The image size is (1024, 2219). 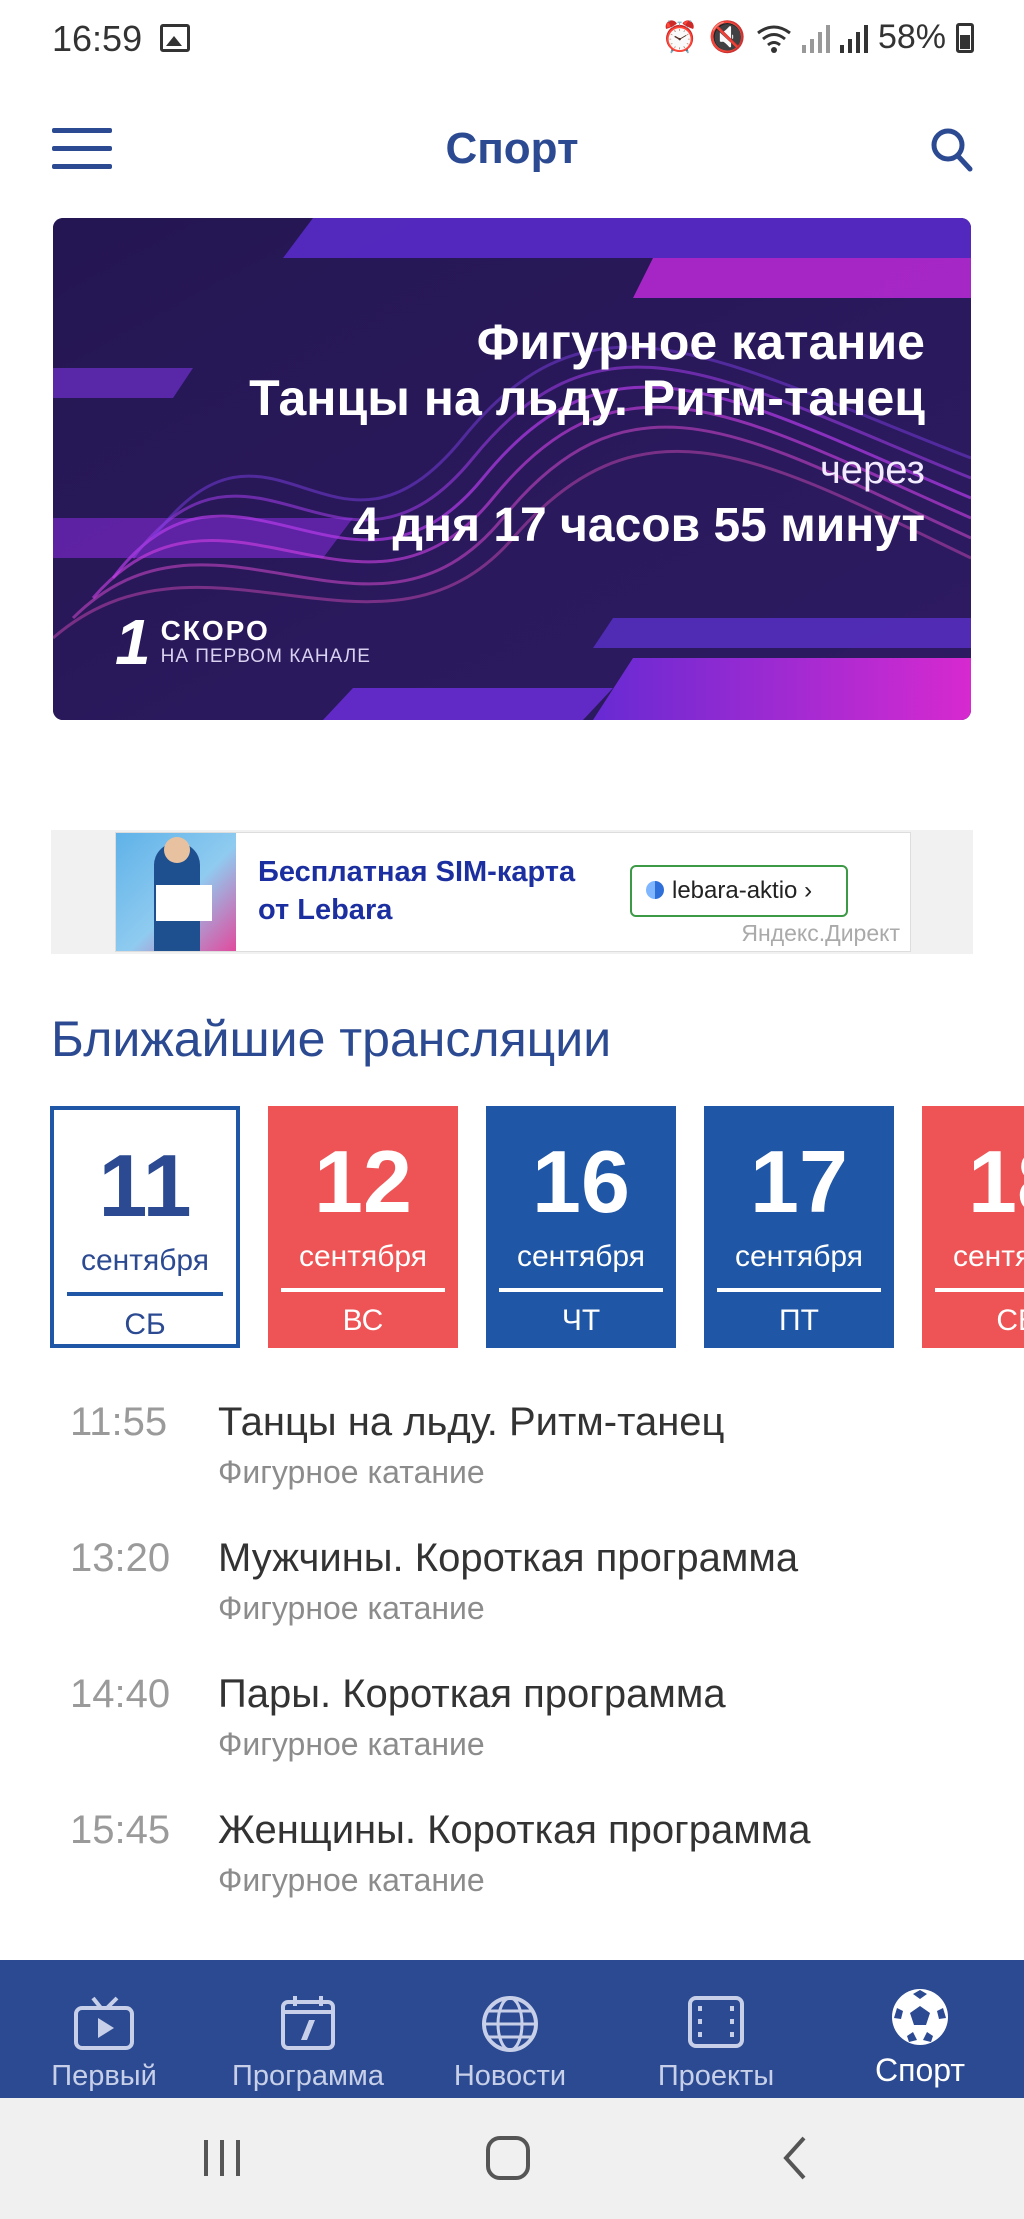 What do you see at coordinates (472, 1694) in the screenshot?
I see `schedule-title: Пары. Короткая программа` at bounding box center [472, 1694].